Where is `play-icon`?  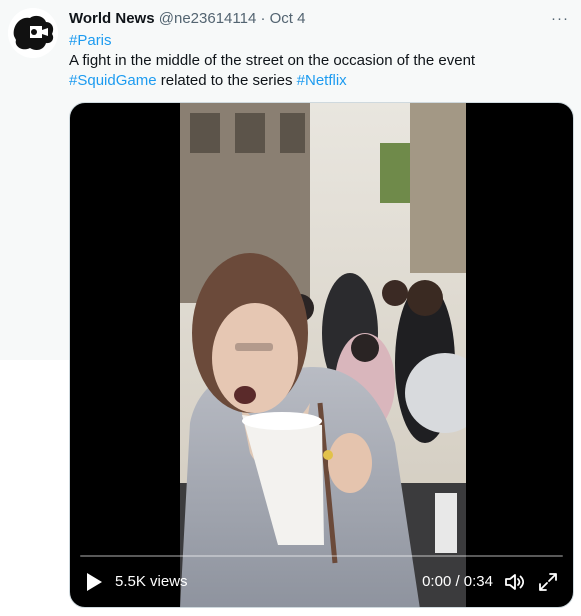 play-icon is located at coordinates (94, 582).